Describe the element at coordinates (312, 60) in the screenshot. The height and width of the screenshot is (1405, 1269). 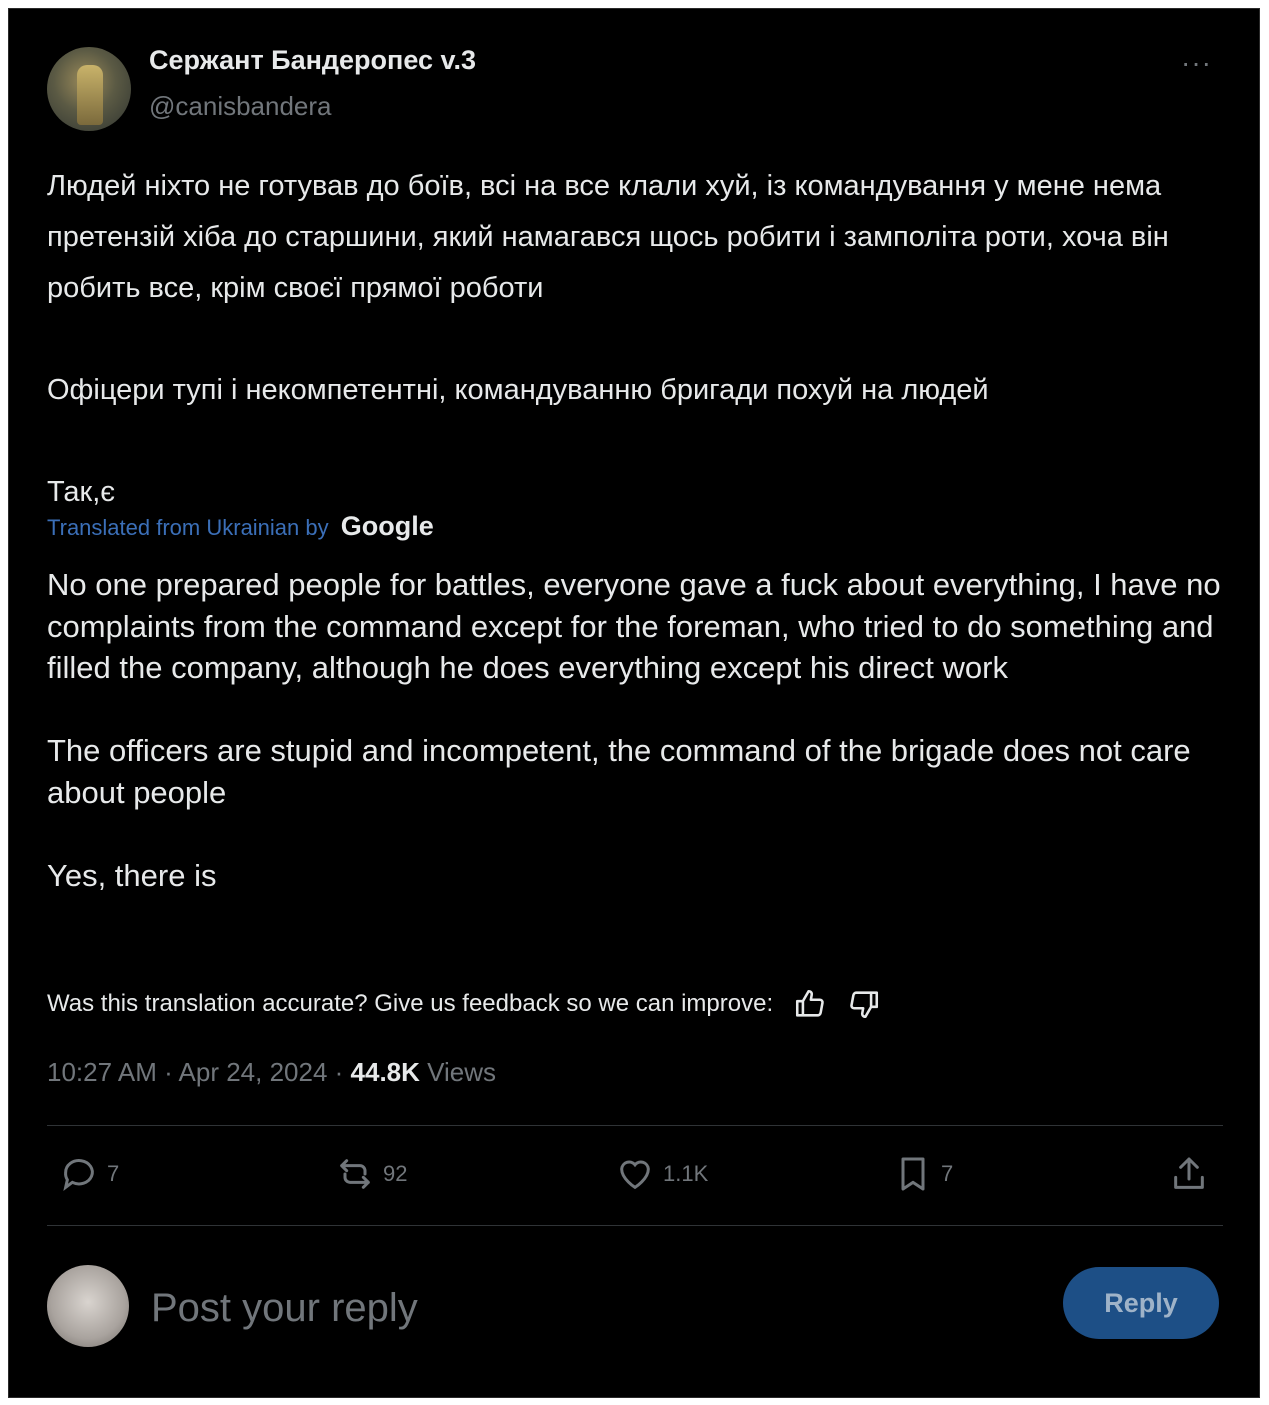
I see `author-display-name: Сержант Бандеропес v.3` at that location.